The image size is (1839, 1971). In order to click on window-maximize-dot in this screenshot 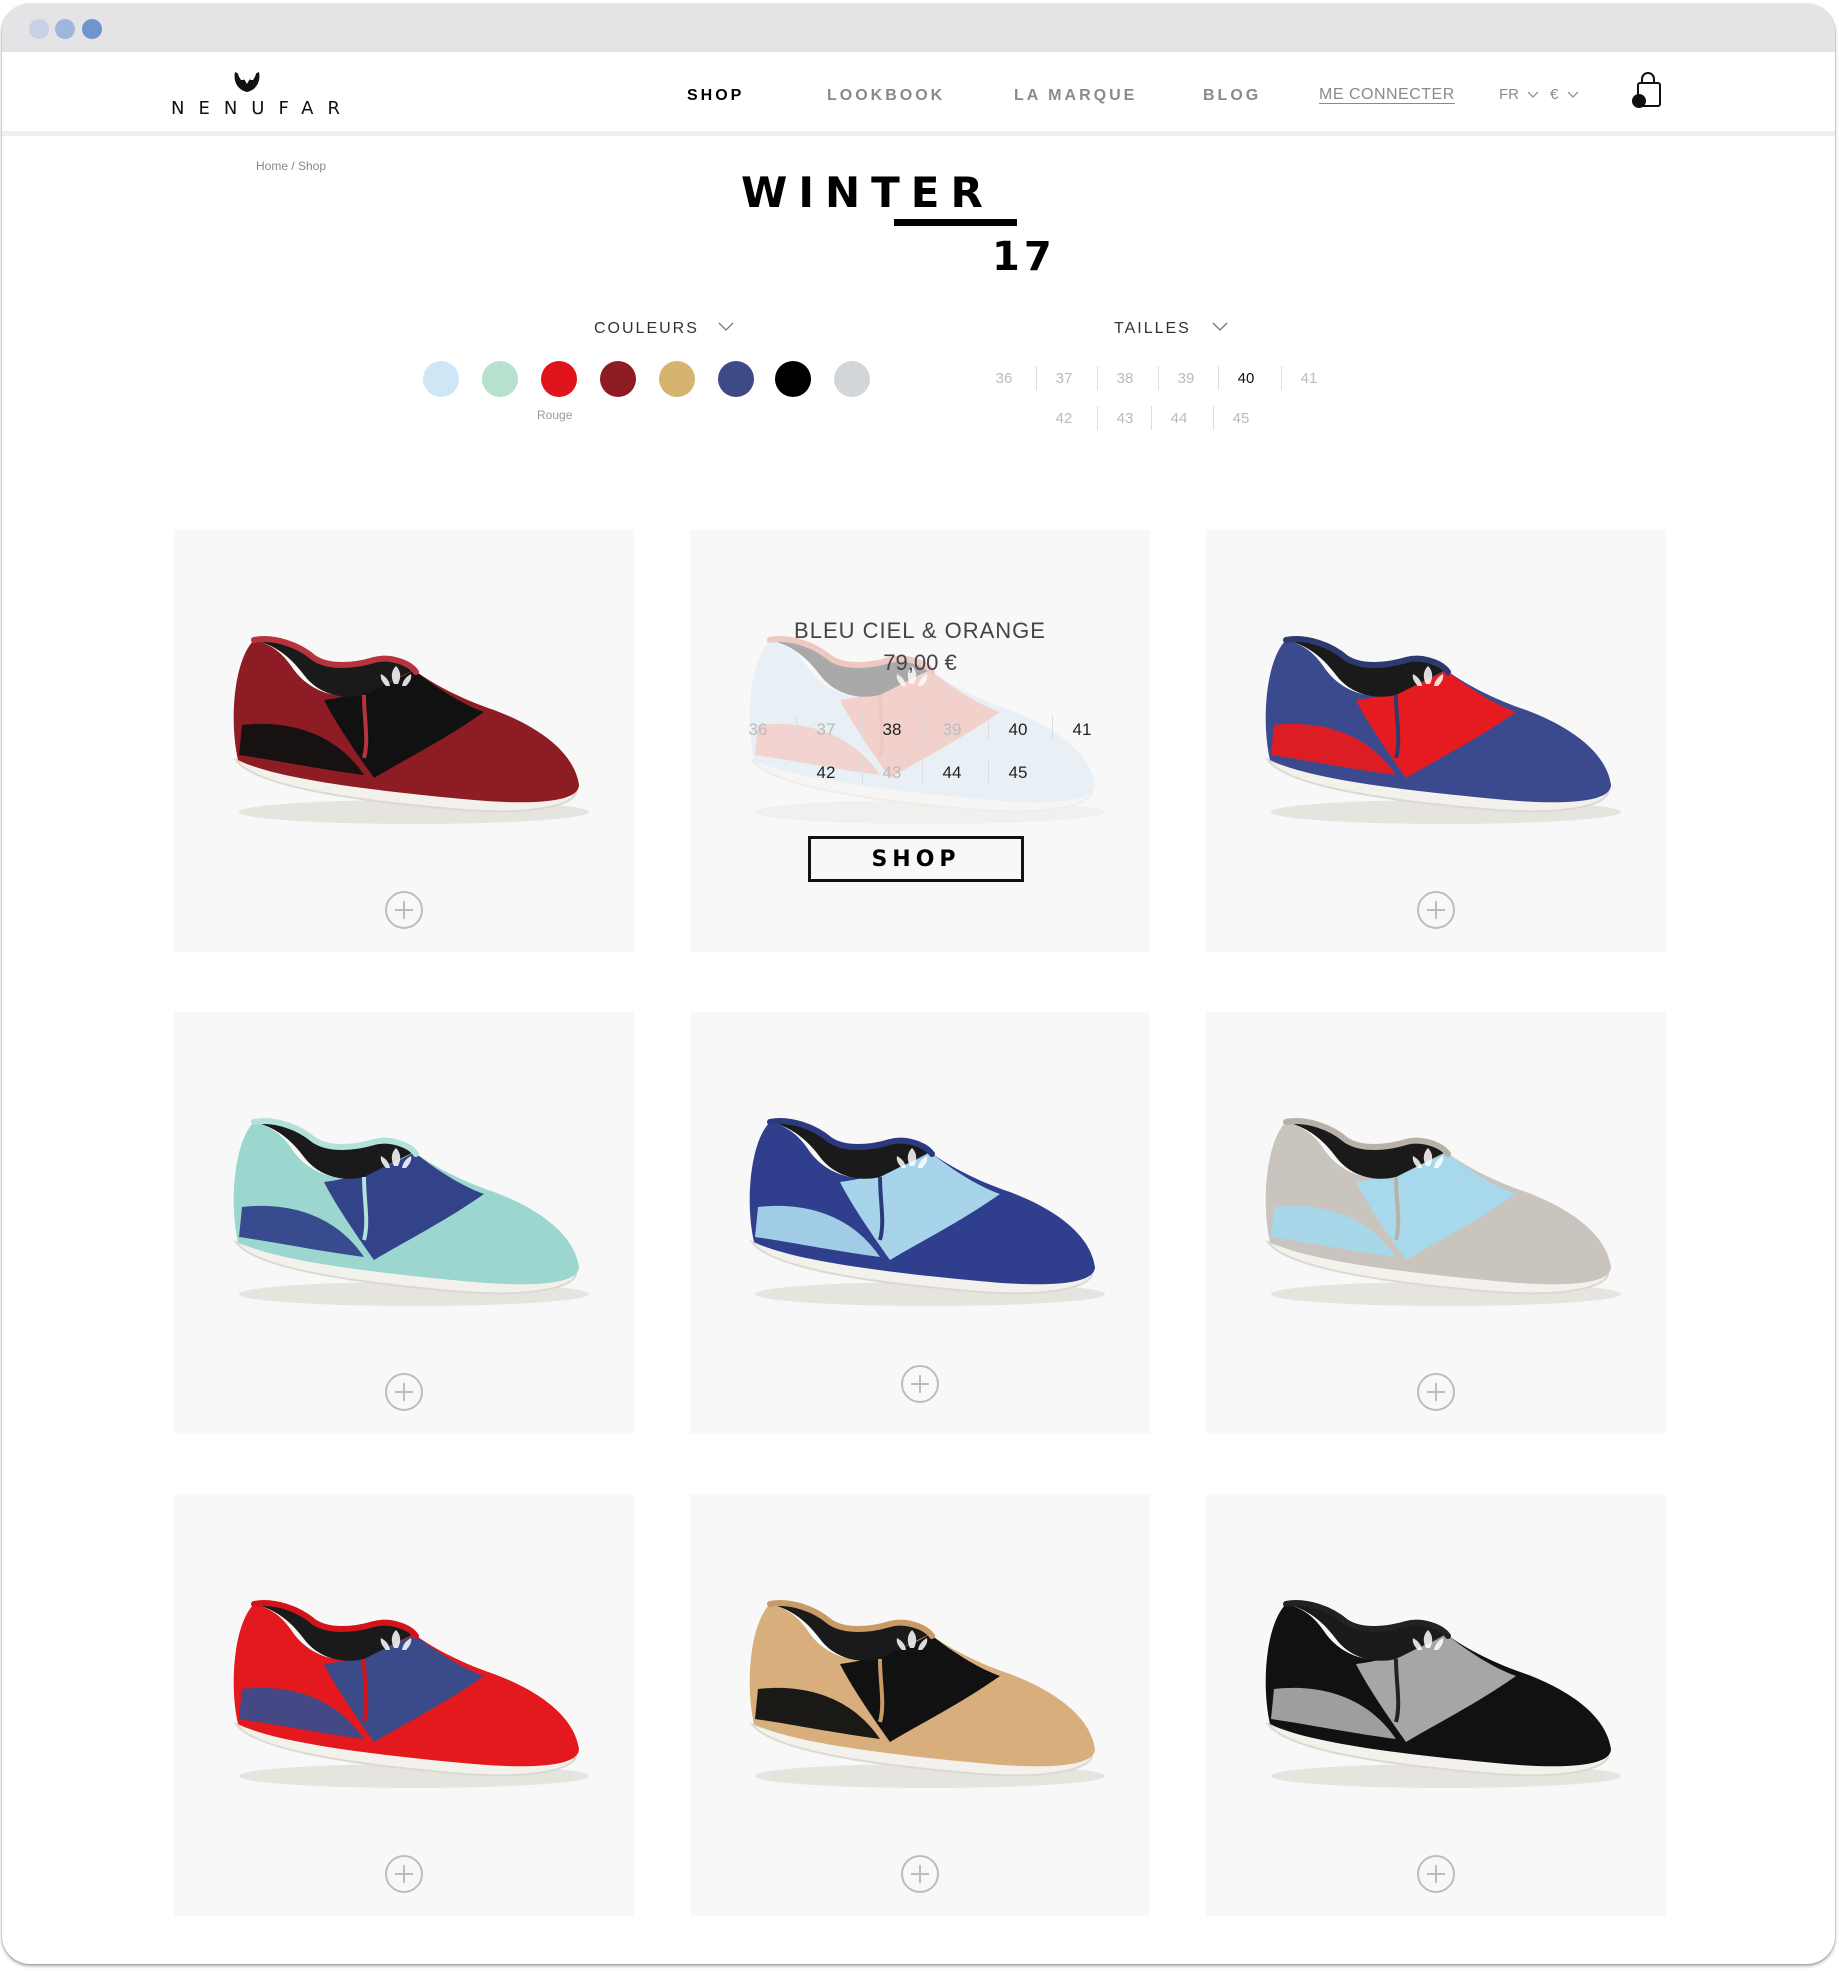, I will do `click(92, 29)`.